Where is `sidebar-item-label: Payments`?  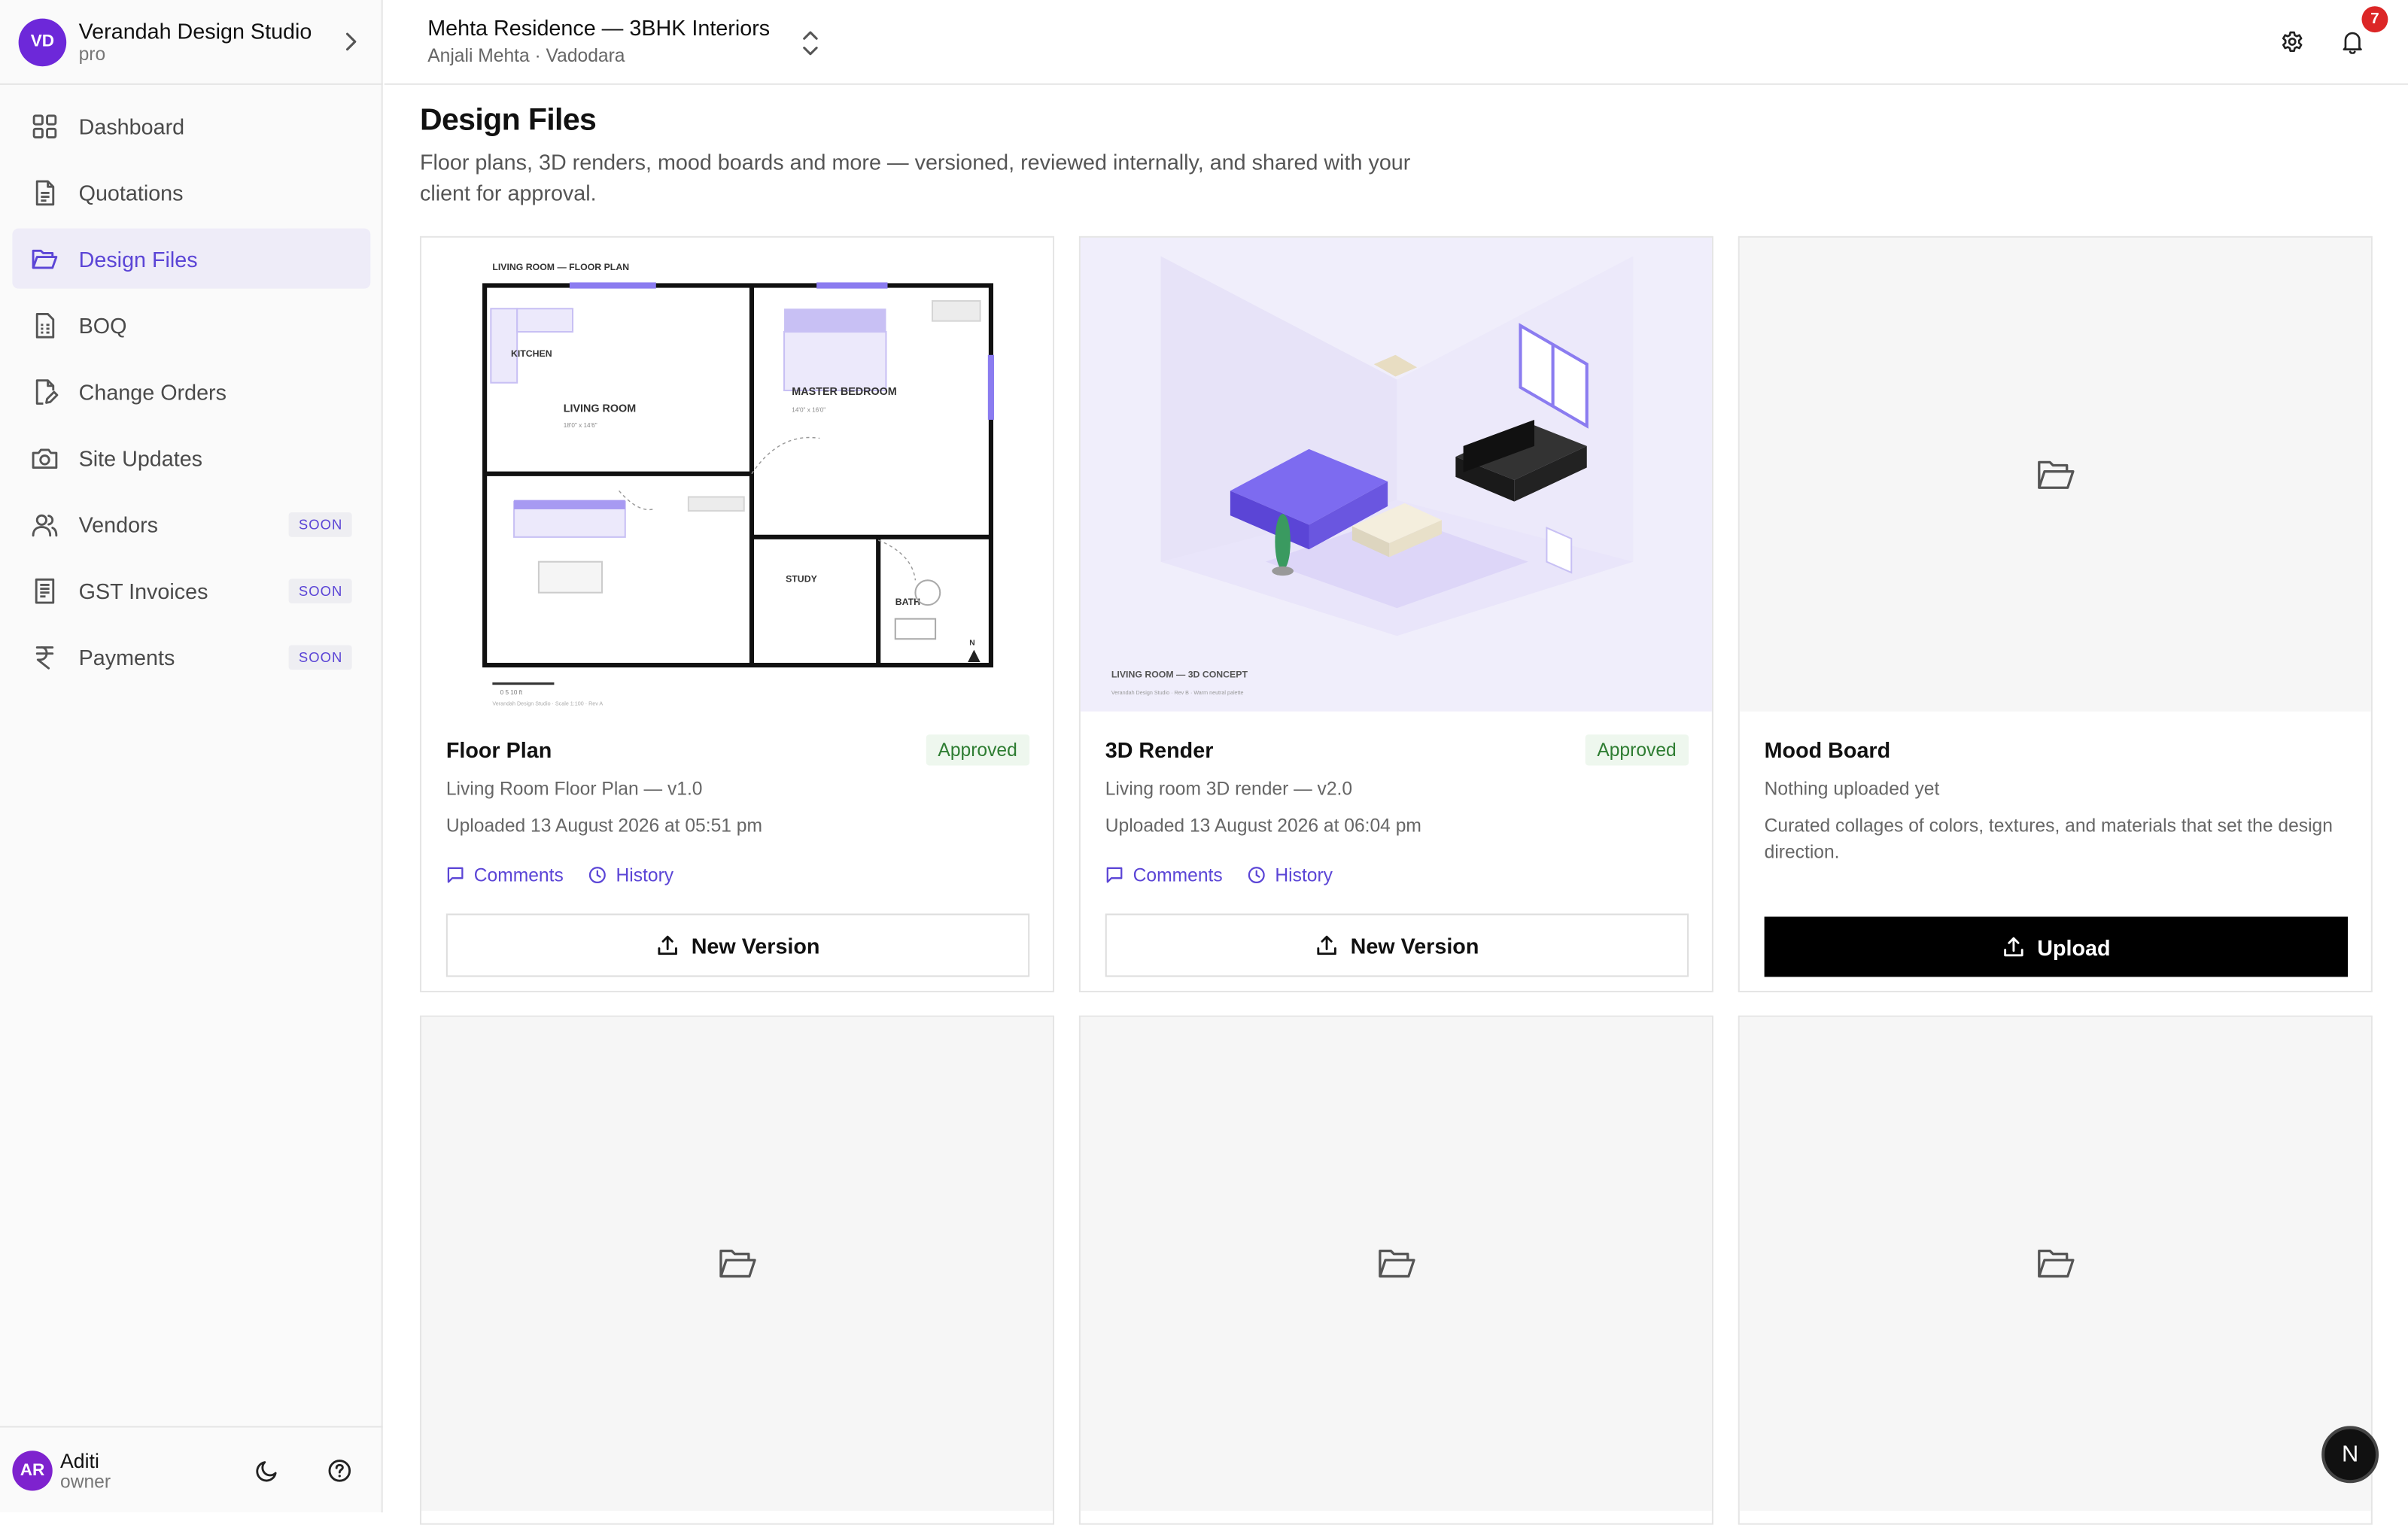 sidebar-item-label: Payments is located at coordinates (126, 657).